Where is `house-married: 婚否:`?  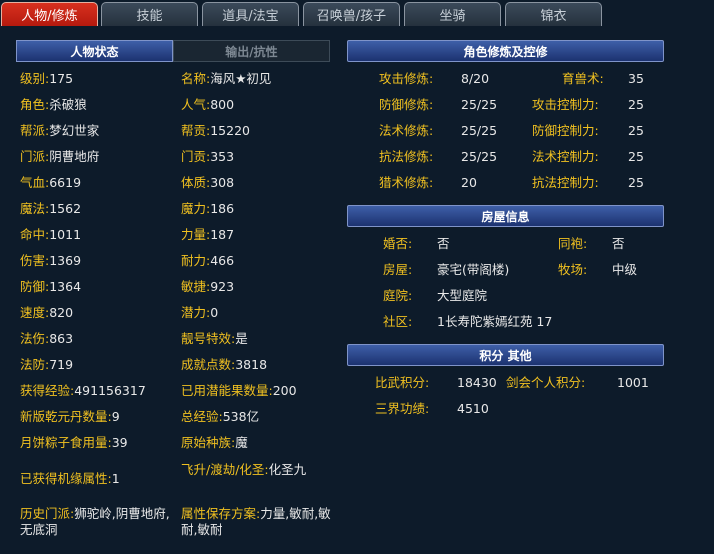
house-married: 婚否: is located at coordinates (398, 243).